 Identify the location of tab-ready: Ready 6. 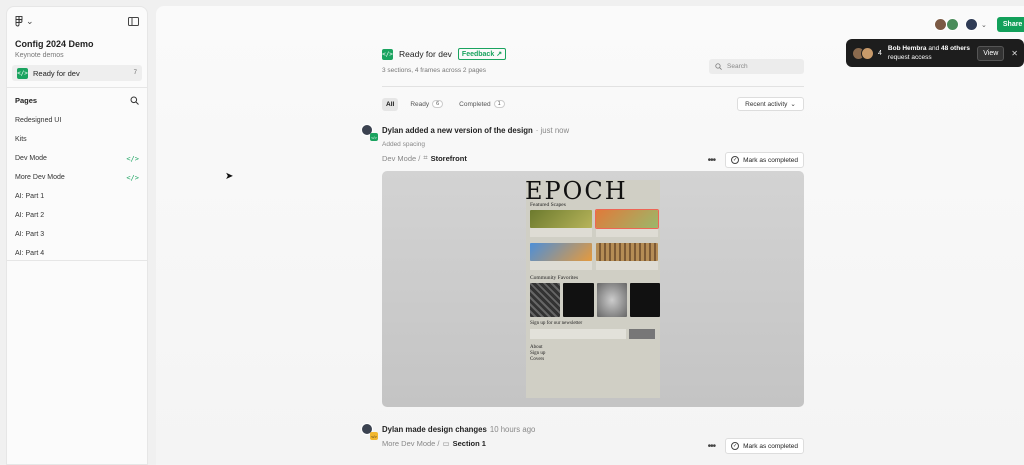
(426, 104).